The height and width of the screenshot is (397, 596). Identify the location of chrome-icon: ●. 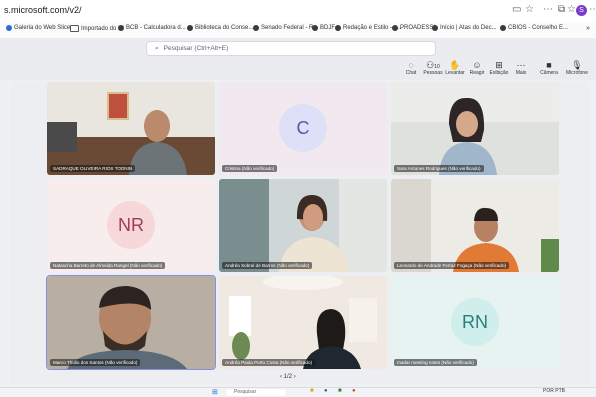
(354, 391).